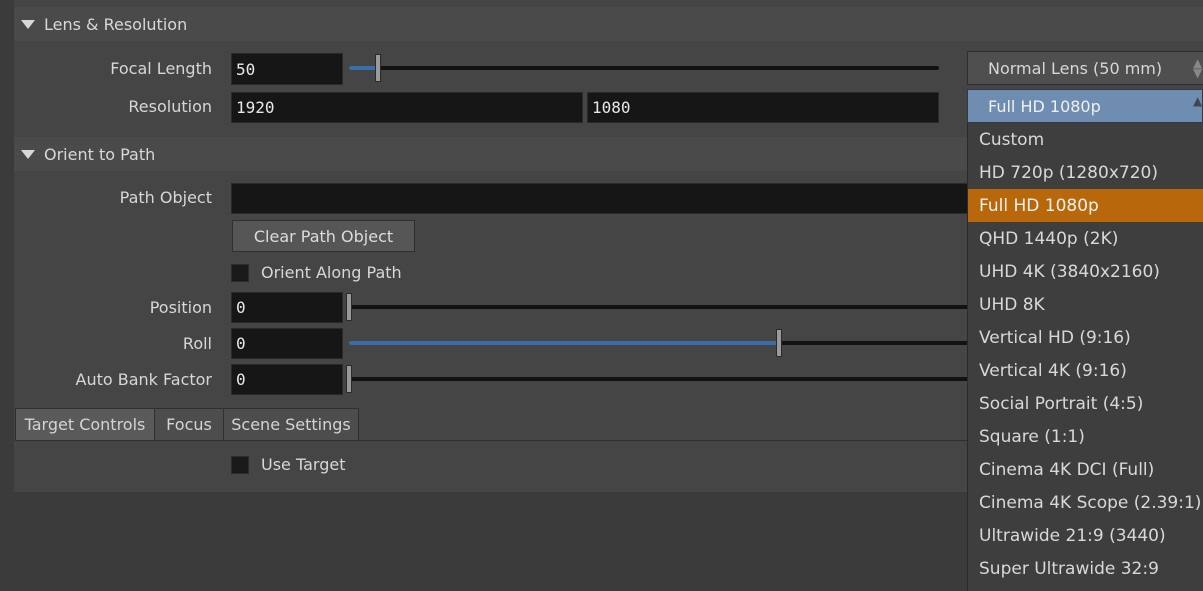 The image size is (1203, 591). Describe the element at coordinates (1085, 469) in the screenshot. I see `menu-item-cinema-4k-dci: Cinema 4K DCI (Full)` at that location.